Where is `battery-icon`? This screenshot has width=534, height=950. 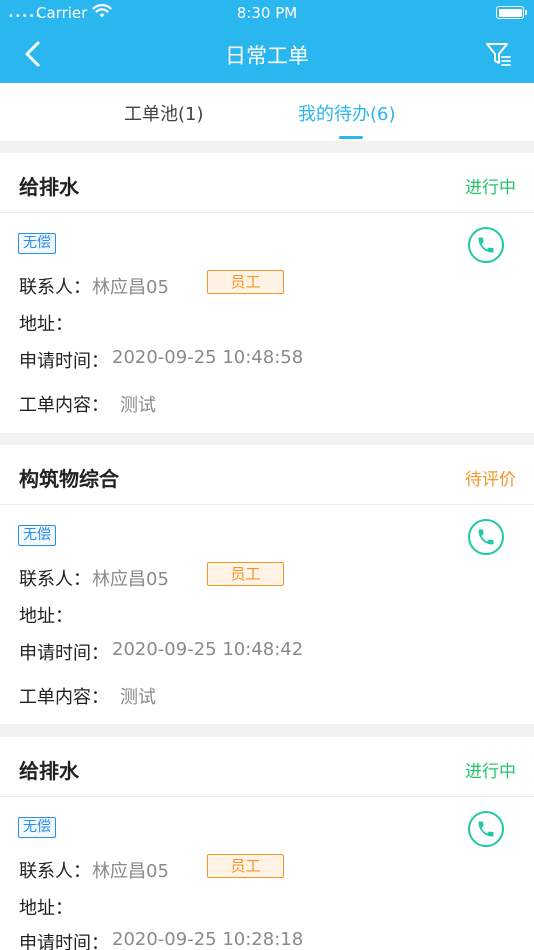
battery-icon is located at coordinates (511, 12).